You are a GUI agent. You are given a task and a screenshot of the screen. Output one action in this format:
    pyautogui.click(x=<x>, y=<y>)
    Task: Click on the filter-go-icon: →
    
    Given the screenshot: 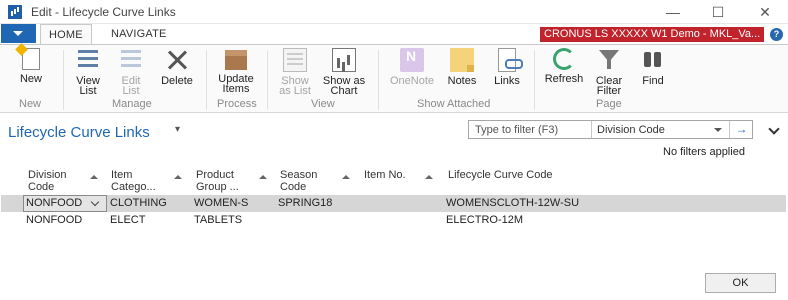 What is the action you would take?
    pyautogui.click(x=741, y=129)
    